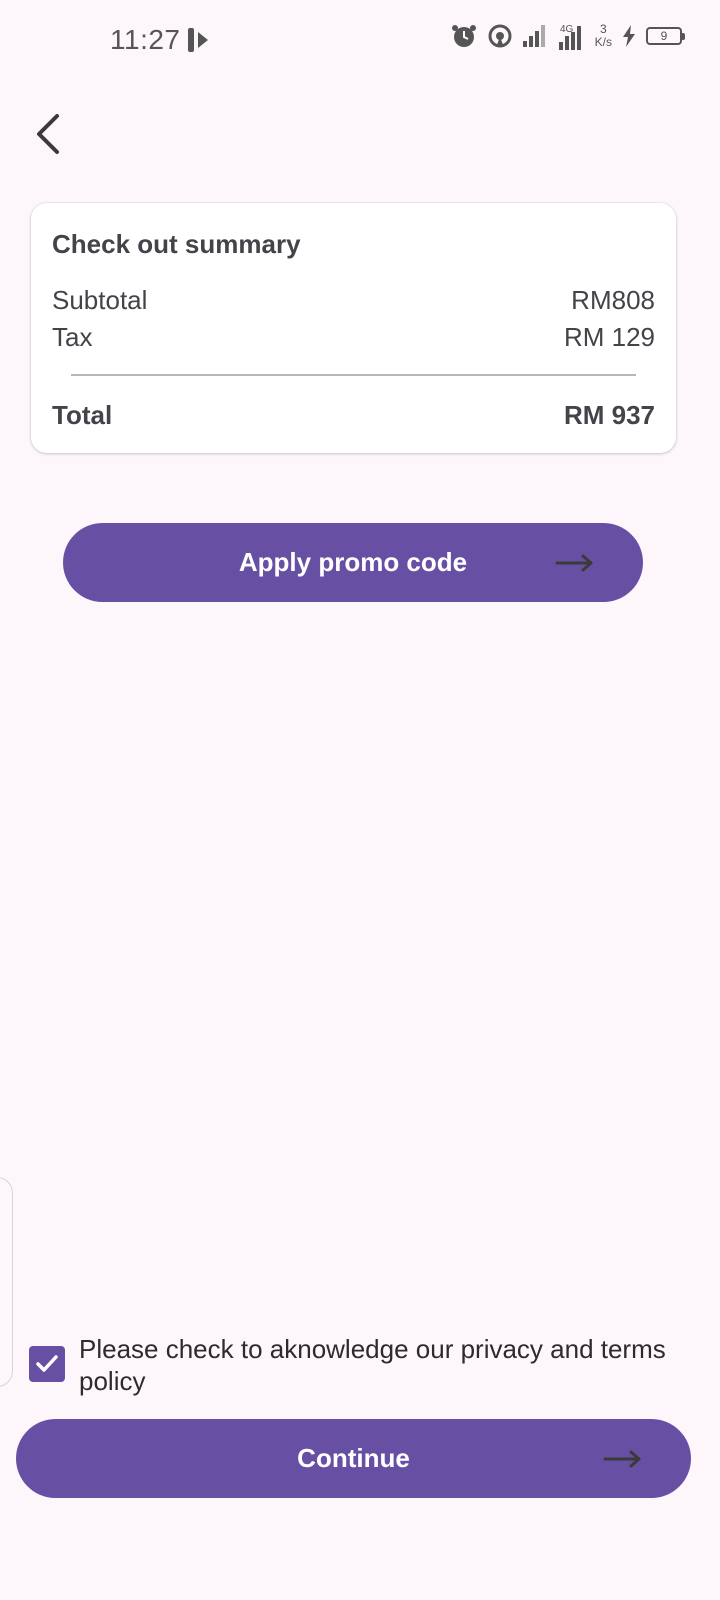 This screenshot has width=720, height=1600. What do you see at coordinates (534, 36) in the screenshot?
I see `signal-icon` at bounding box center [534, 36].